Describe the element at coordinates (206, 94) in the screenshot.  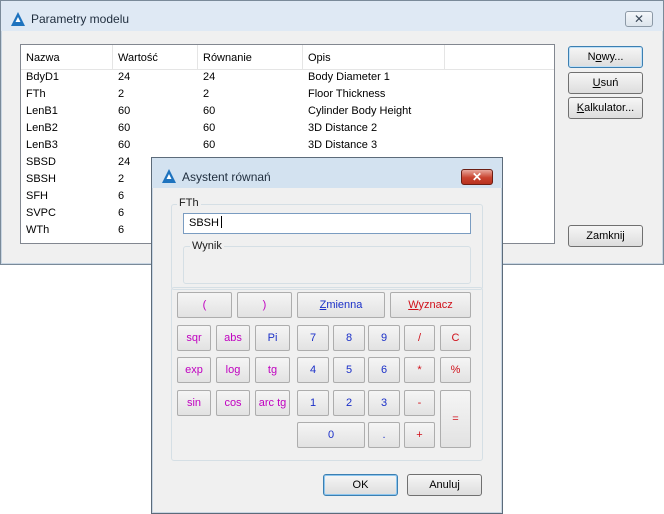
I see `table-cell-equation: 2` at that location.